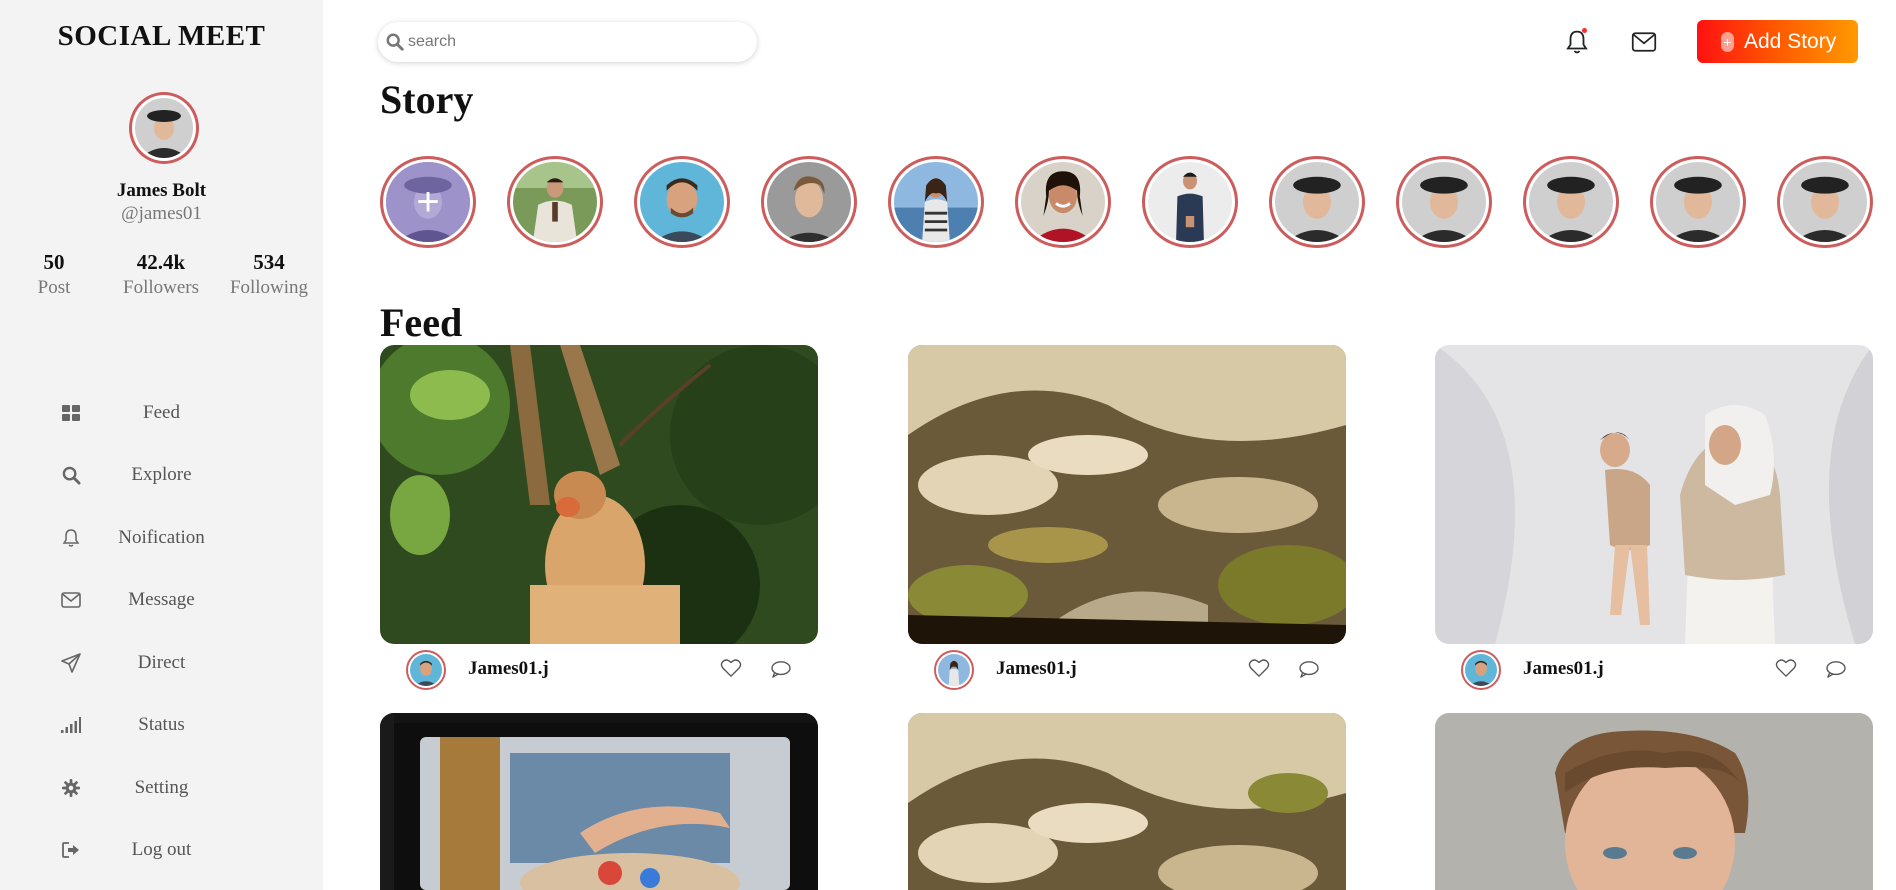 This screenshot has width=1896, height=890. I want to click on notification-dot, so click(1584, 30).